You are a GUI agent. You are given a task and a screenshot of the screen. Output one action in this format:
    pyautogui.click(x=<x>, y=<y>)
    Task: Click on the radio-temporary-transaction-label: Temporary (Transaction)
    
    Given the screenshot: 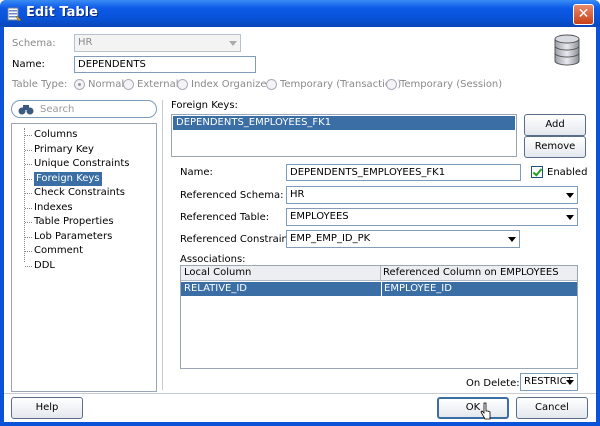 What is the action you would take?
    pyautogui.click(x=341, y=84)
    